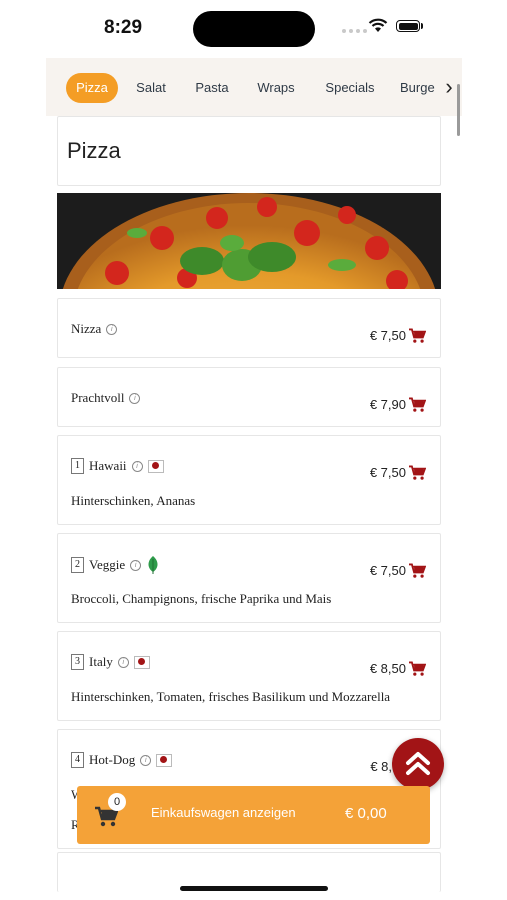 Image resolution: width=507 pixels, height=900 pixels. Describe the element at coordinates (92, 88) in the screenshot. I see `tab-pizza: Pizza` at that location.